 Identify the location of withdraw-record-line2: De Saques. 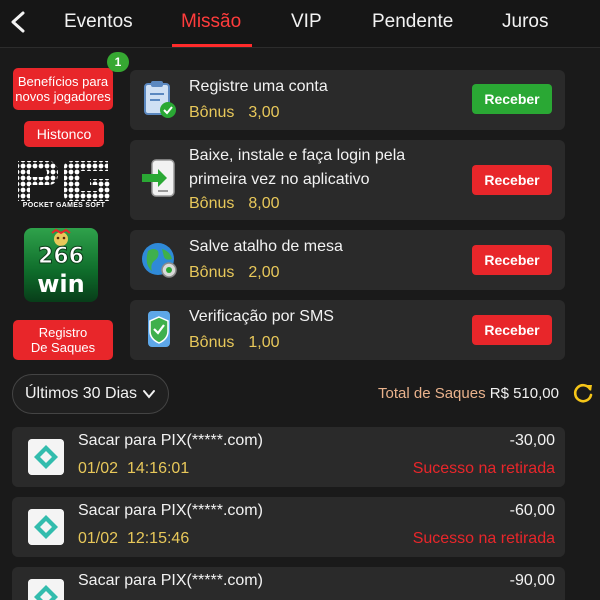
(63, 347).